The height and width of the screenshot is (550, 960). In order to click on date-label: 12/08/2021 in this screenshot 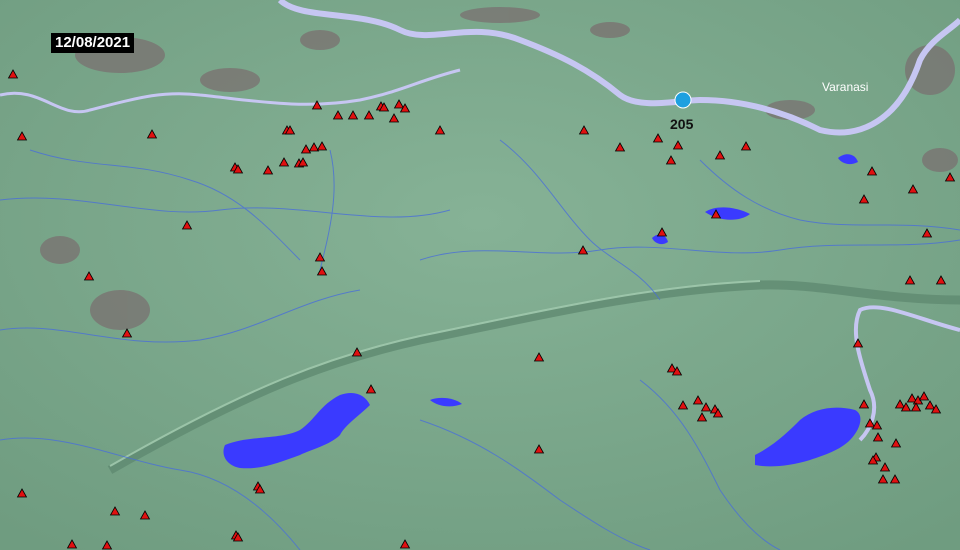, I will do `click(93, 43)`.